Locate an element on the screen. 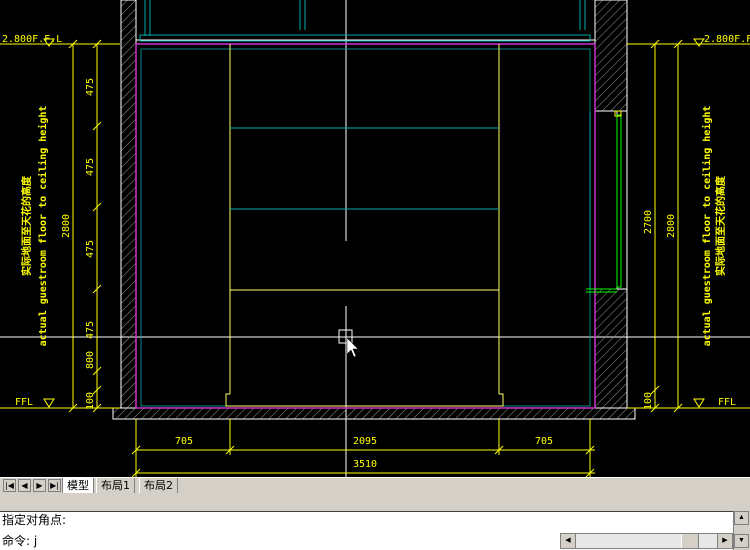 This screenshot has height=550, width=750. first-icon: |◀ is located at coordinates (9, 485).